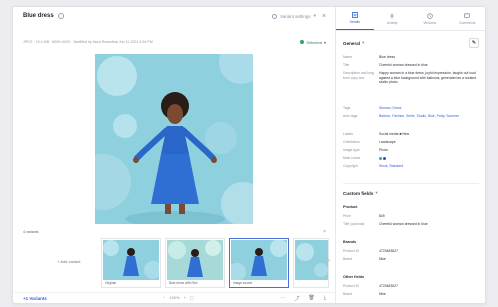  I want to click on field-row: Main colors, so click(413, 158).